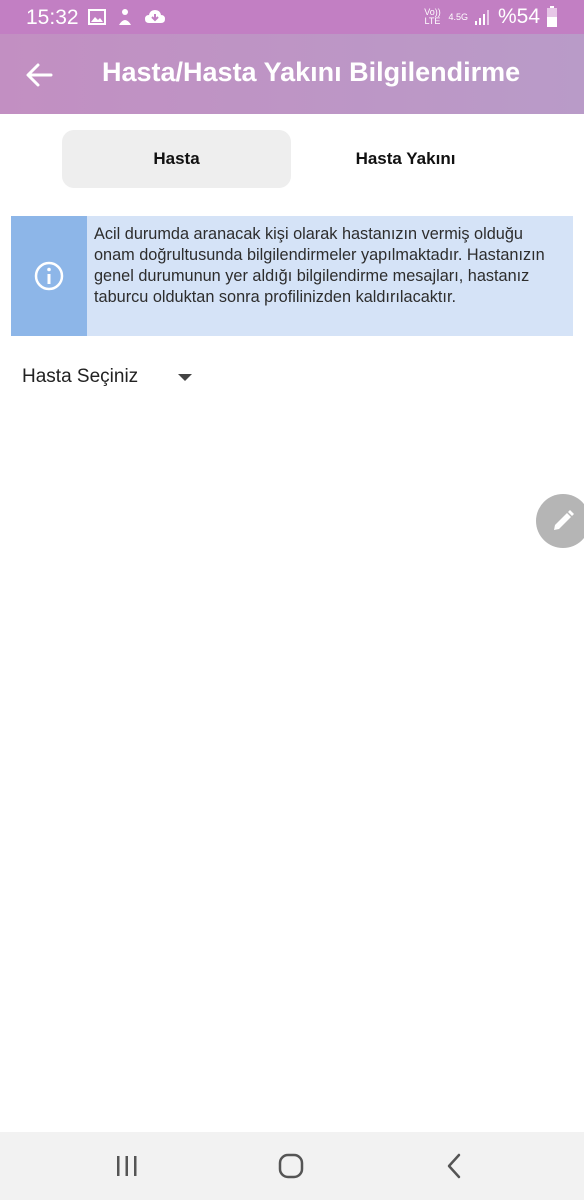 The image size is (584, 1200). I want to click on back-nav-icon, so click(454, 1166).